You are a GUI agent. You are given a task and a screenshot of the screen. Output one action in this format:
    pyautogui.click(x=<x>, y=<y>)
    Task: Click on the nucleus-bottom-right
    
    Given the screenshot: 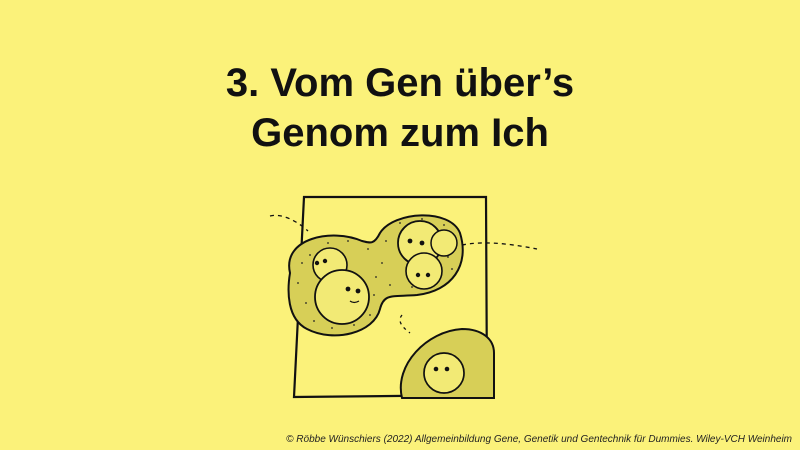 What is the action you would take?
    pyautogui.click(x=424, y=271)
    